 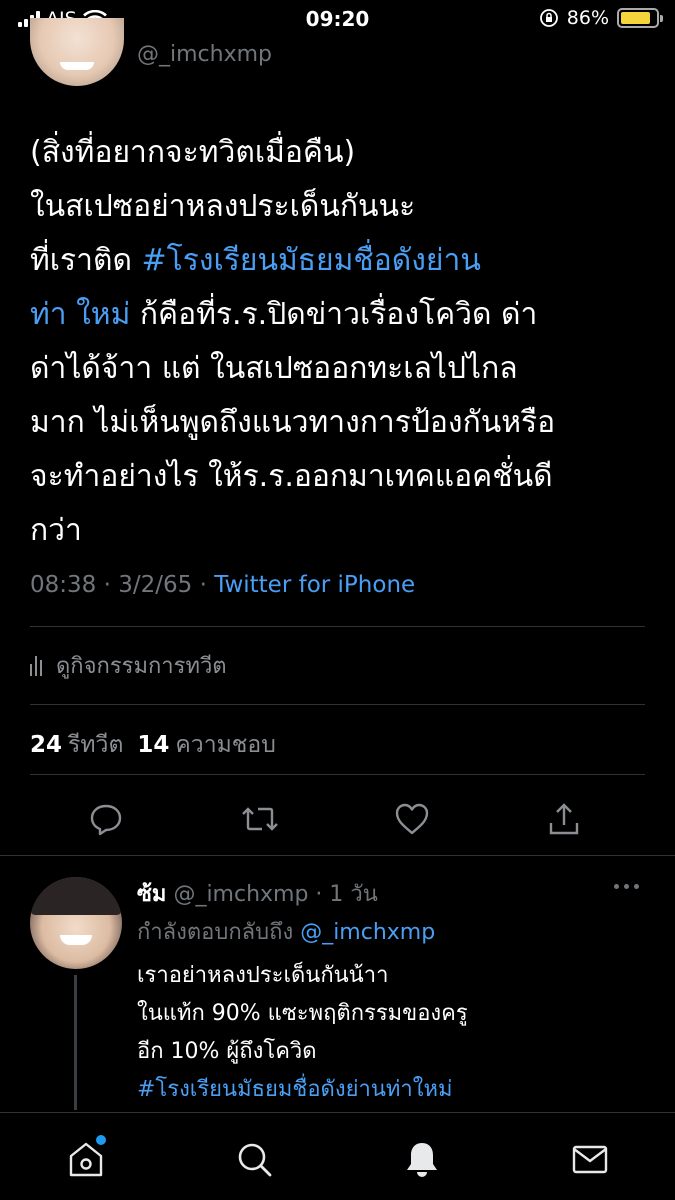 What do you see at coordinates (337, 820) in the screenshot?
I see `tweet-actions` at bounding box center [337, 820].